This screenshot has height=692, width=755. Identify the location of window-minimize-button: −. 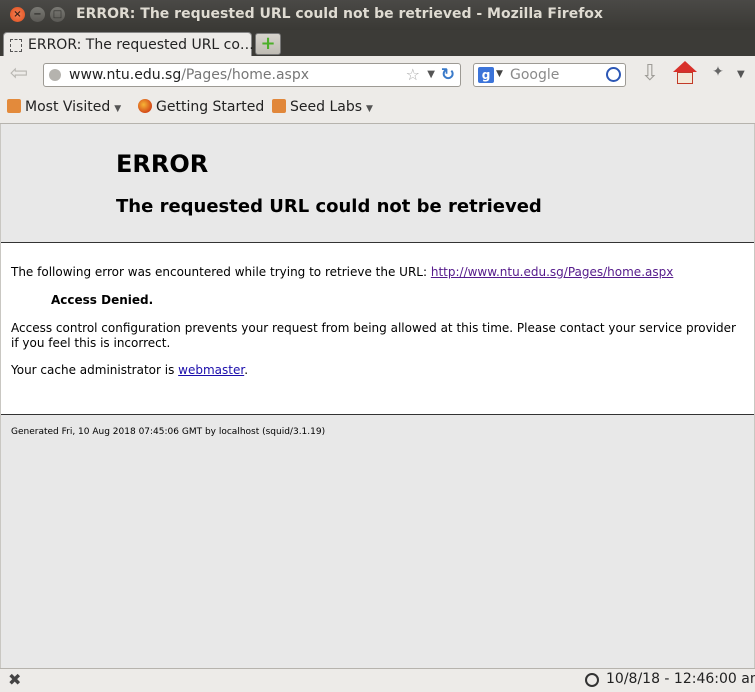
(37, 14).